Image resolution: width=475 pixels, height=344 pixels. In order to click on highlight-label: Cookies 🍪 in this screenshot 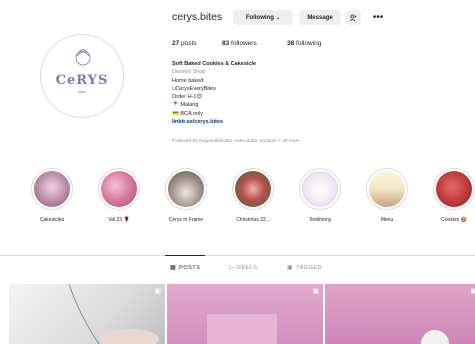, I will do `click(454, 220)`.